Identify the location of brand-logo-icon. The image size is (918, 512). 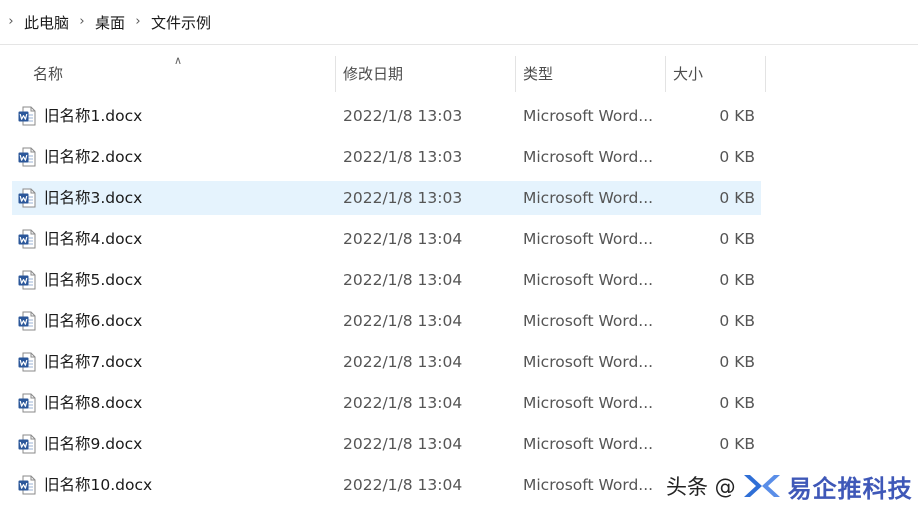
(761, 486).